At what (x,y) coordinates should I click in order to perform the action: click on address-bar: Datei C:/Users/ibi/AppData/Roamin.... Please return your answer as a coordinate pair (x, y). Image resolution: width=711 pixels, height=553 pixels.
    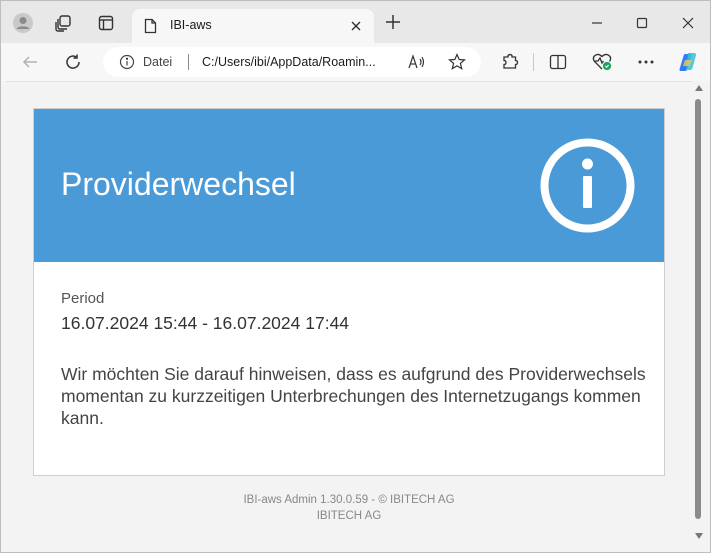
    Looking at the image, I should click on (292, 62).